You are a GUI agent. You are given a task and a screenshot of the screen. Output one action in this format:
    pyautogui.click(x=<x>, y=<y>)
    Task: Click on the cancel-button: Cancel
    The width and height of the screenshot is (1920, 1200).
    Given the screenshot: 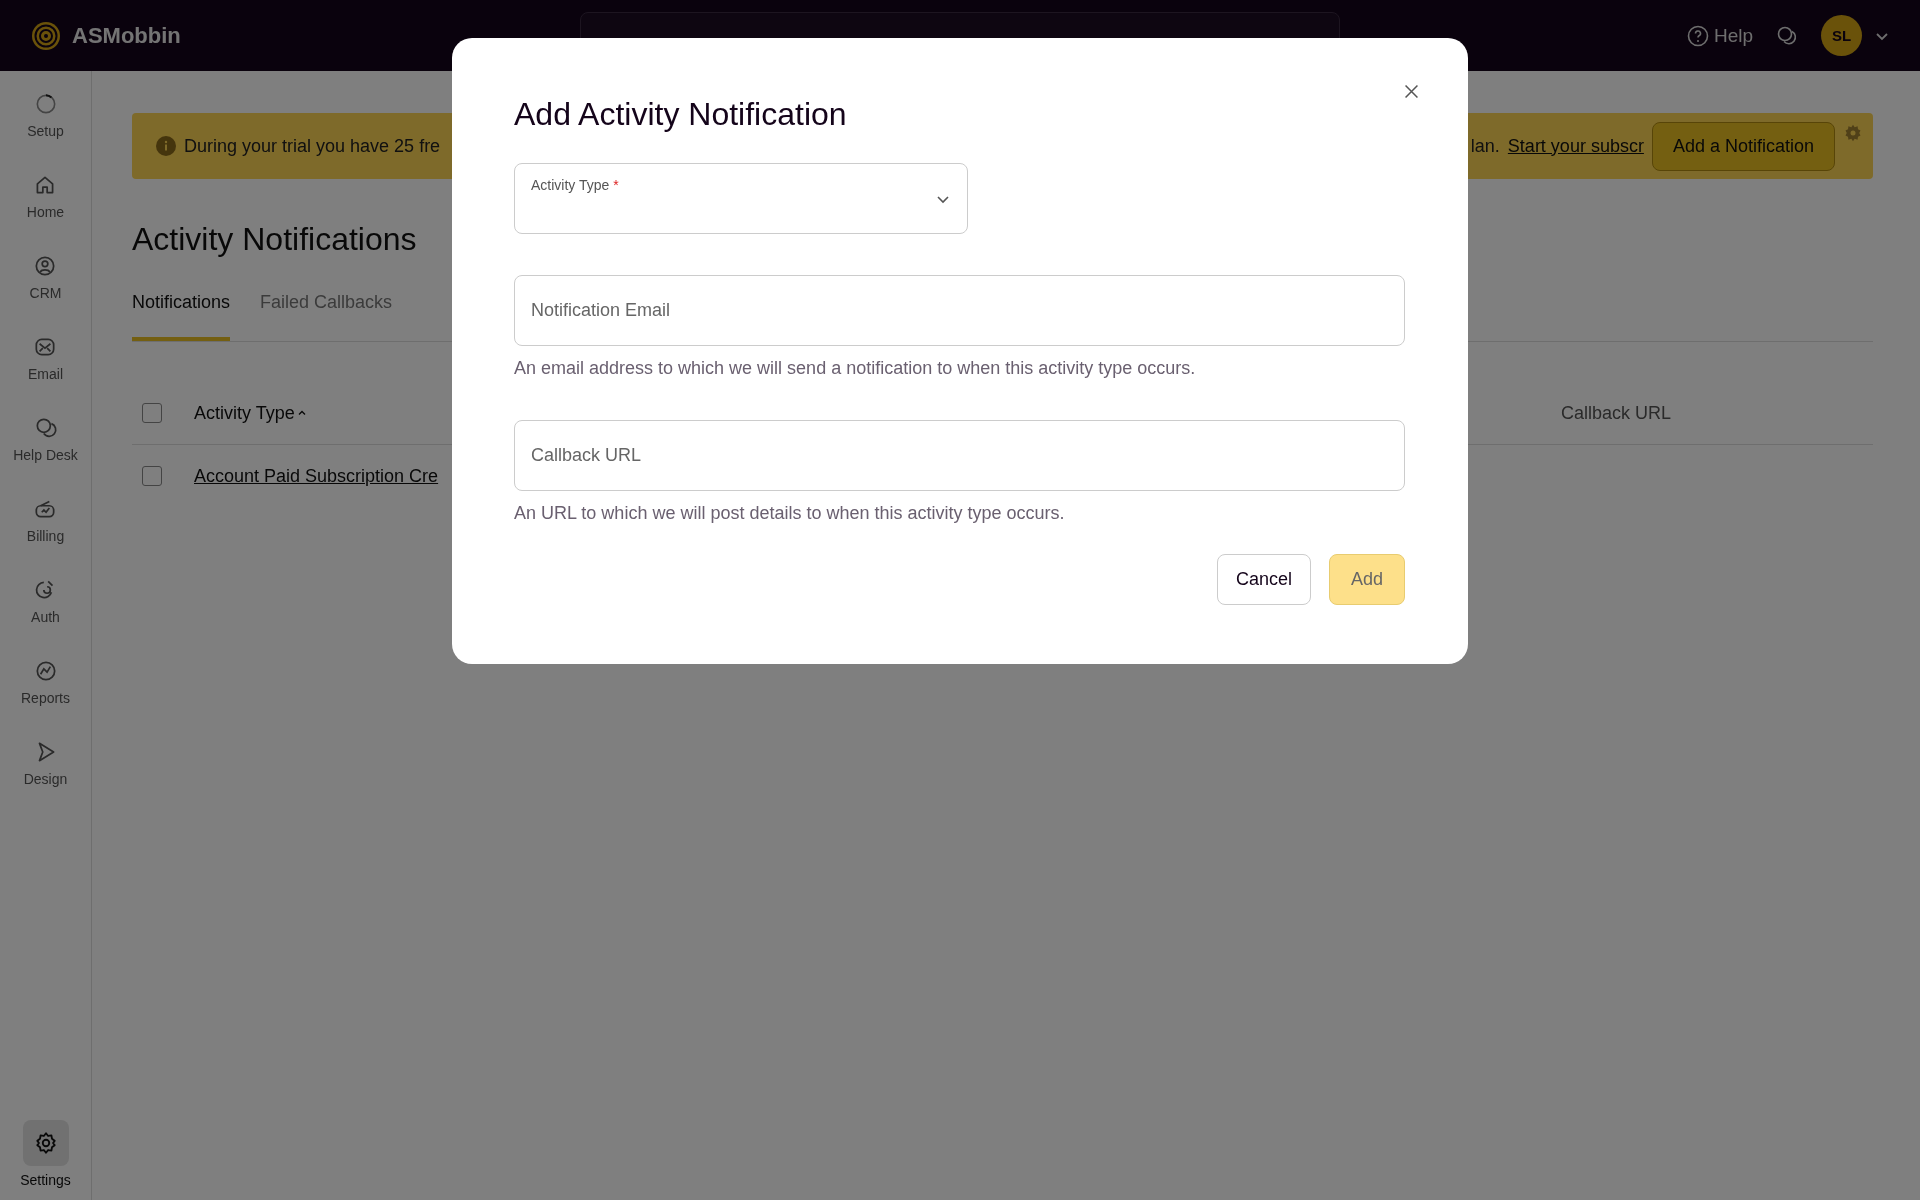 What is the action you would take?
    pyautogui.click(x=1263, y=579)
    